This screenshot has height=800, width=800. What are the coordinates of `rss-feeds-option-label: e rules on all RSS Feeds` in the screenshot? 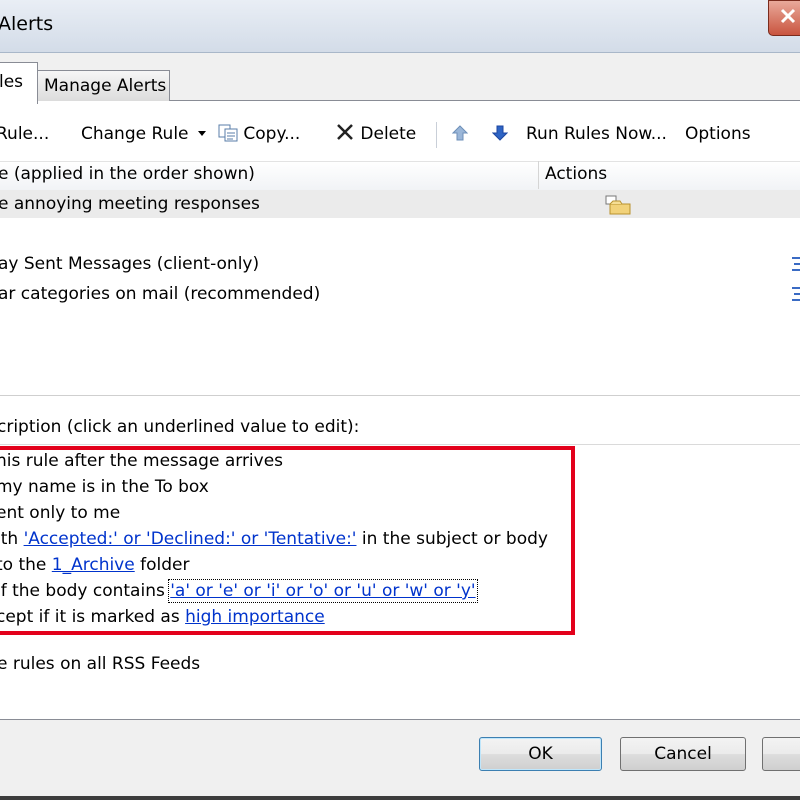 It's located at (100, 664).